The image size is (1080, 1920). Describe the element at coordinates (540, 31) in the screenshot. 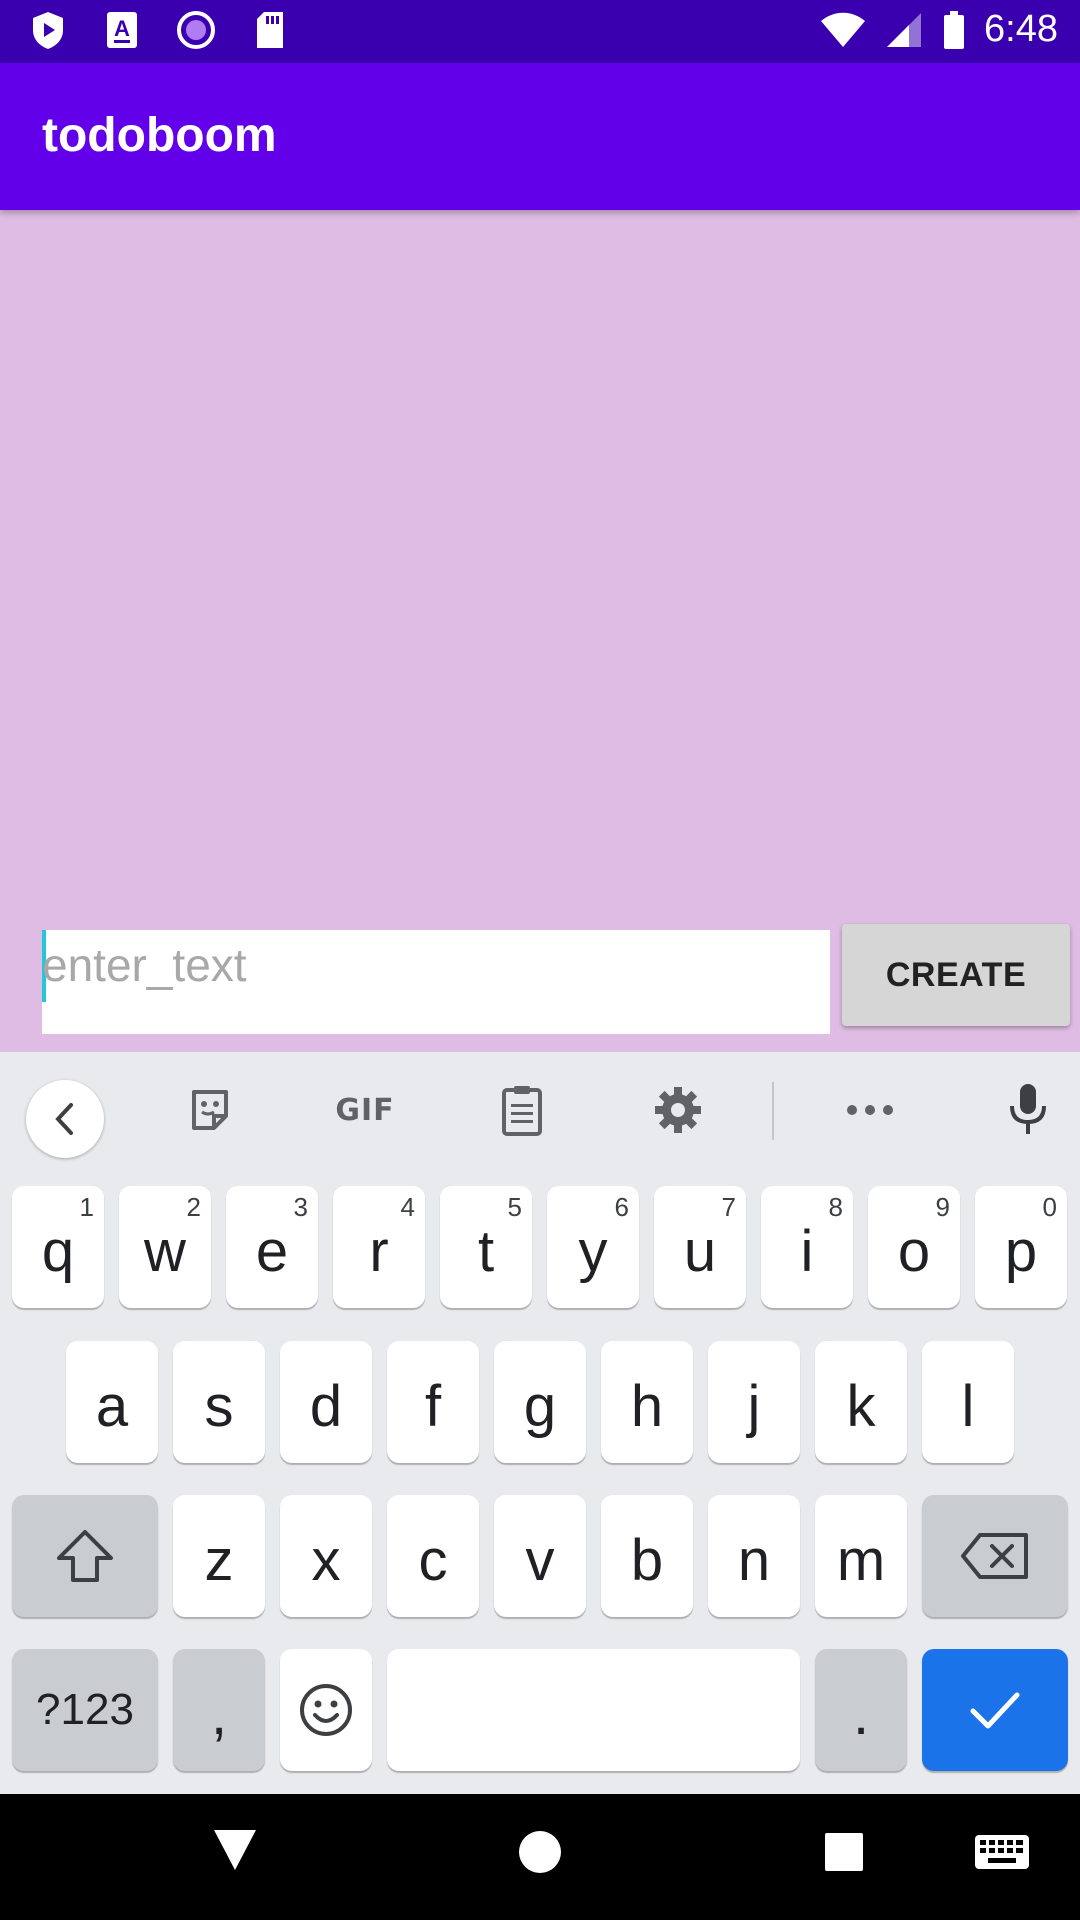

I see `status-bar: A 6:48` at that location.